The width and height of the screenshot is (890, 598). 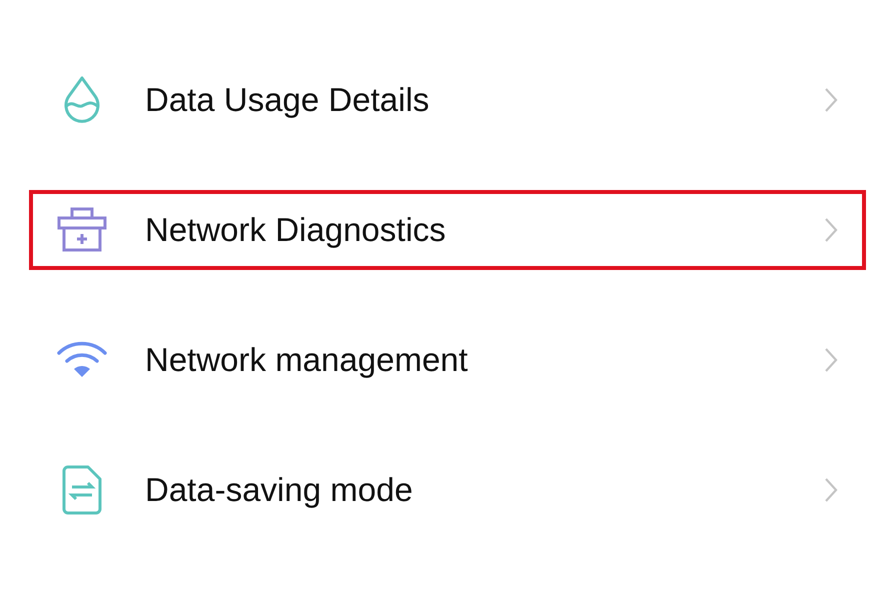 What do you see at coordinates (287, 100) in the screenshot?
I see `item-label: Data Usage Details` at bounding box center [287, 100].